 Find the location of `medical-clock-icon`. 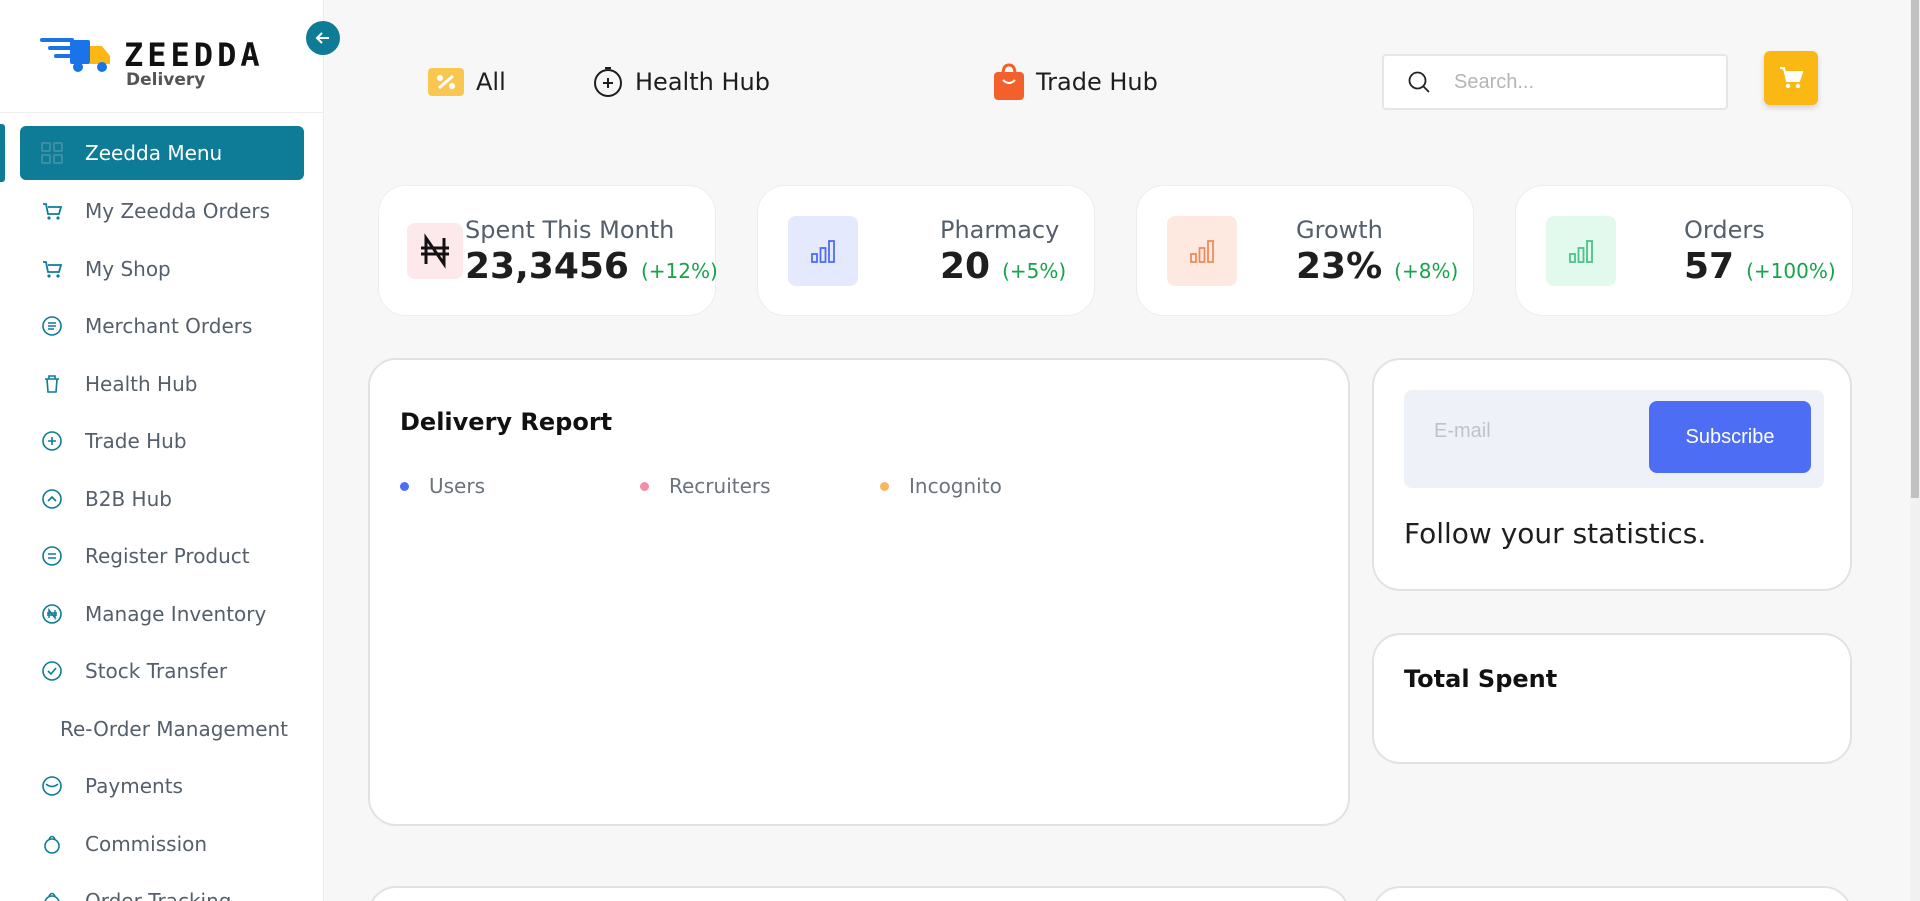

medical-clock-icon is located at coordinates (608, 82).